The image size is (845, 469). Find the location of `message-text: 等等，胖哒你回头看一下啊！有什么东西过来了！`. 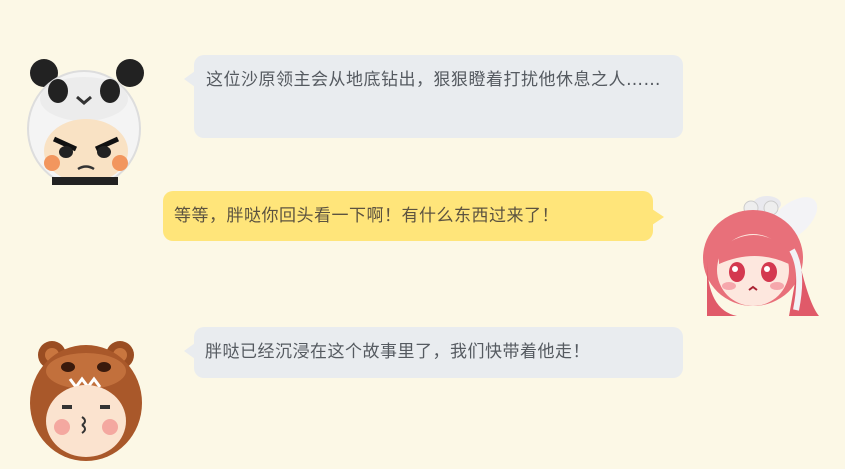

message-text: 等等，胖哒你回头看一下啊！有什么东西过来了！ is located at coordinates (366, 216).